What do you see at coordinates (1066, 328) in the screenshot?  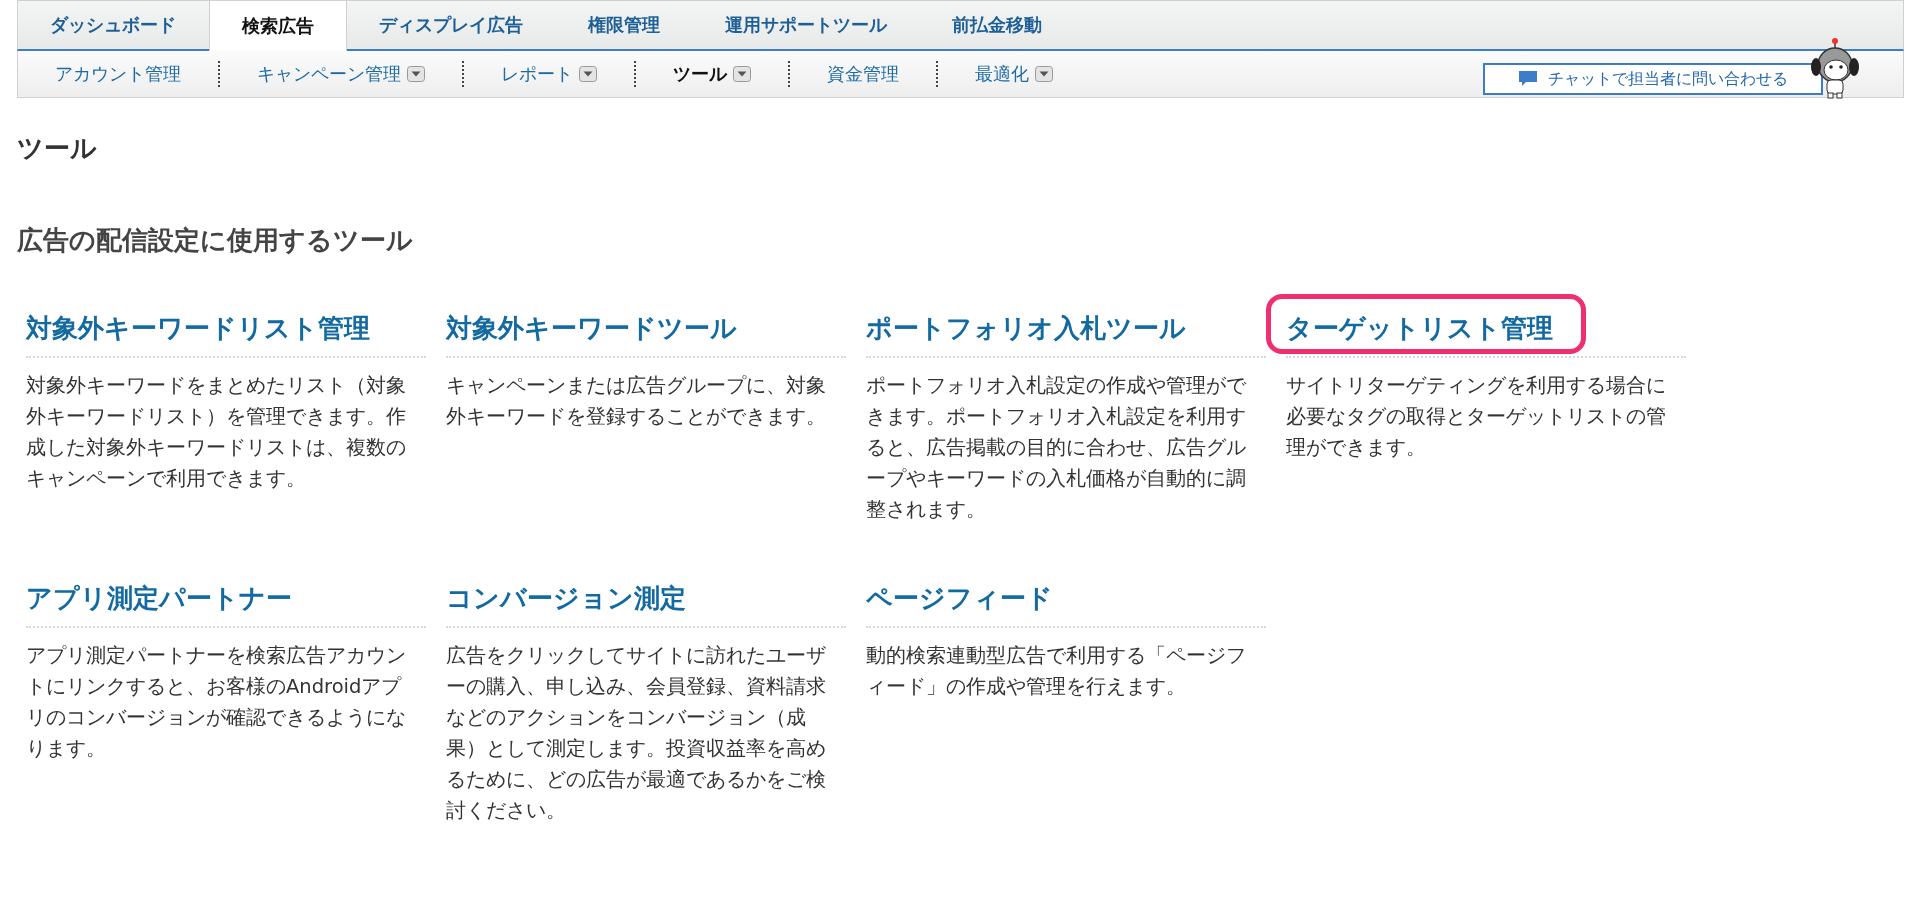 I see `tool-link: ポートフォリオ入札ツール` at bounding box center [1066, 328].